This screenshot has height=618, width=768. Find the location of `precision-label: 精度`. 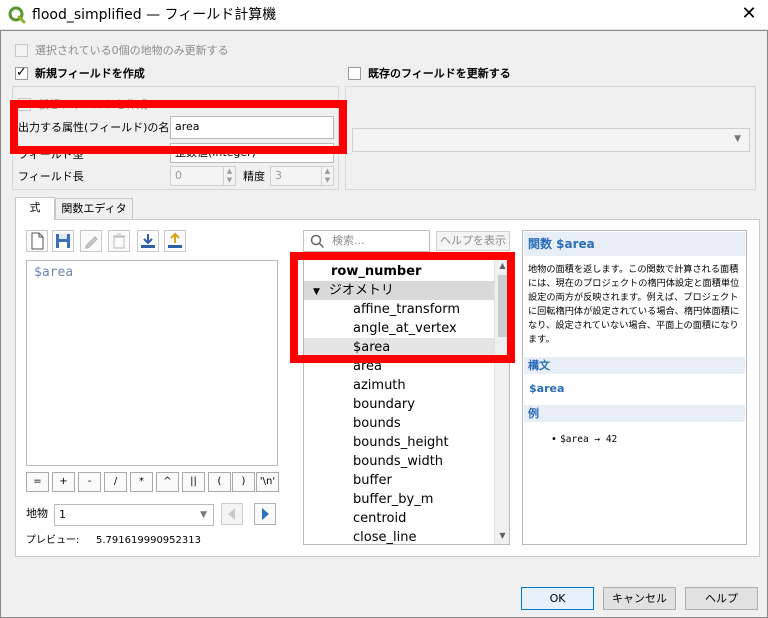

precision-label: 精度 is located at coordinates (254, 176).